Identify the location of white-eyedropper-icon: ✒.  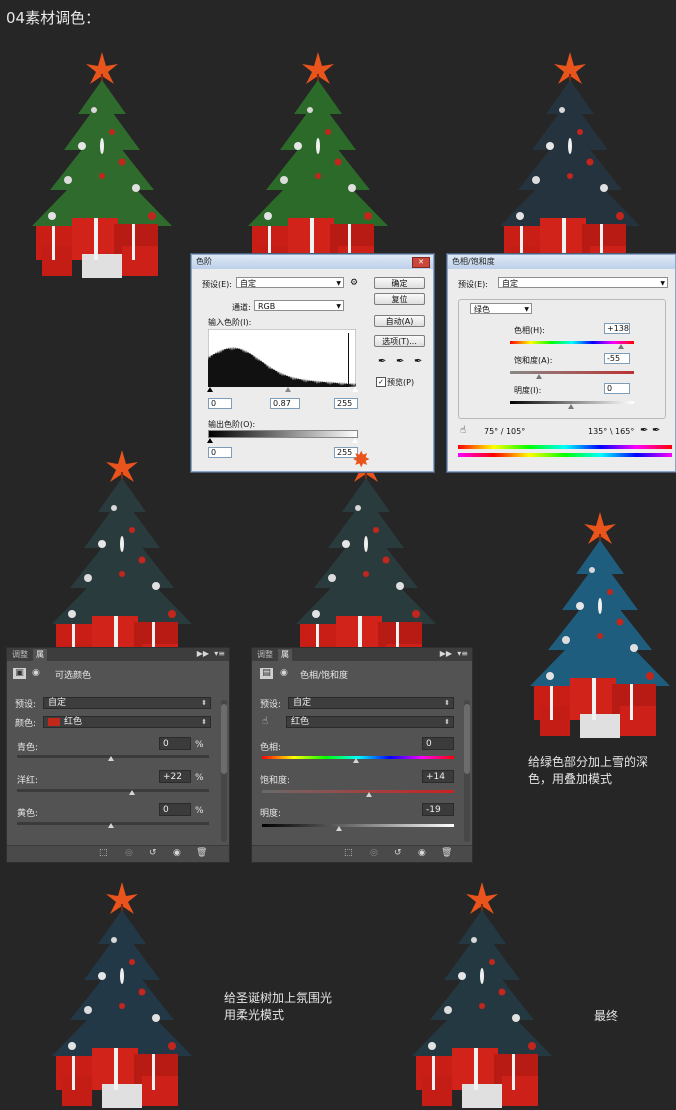
(418, 361).